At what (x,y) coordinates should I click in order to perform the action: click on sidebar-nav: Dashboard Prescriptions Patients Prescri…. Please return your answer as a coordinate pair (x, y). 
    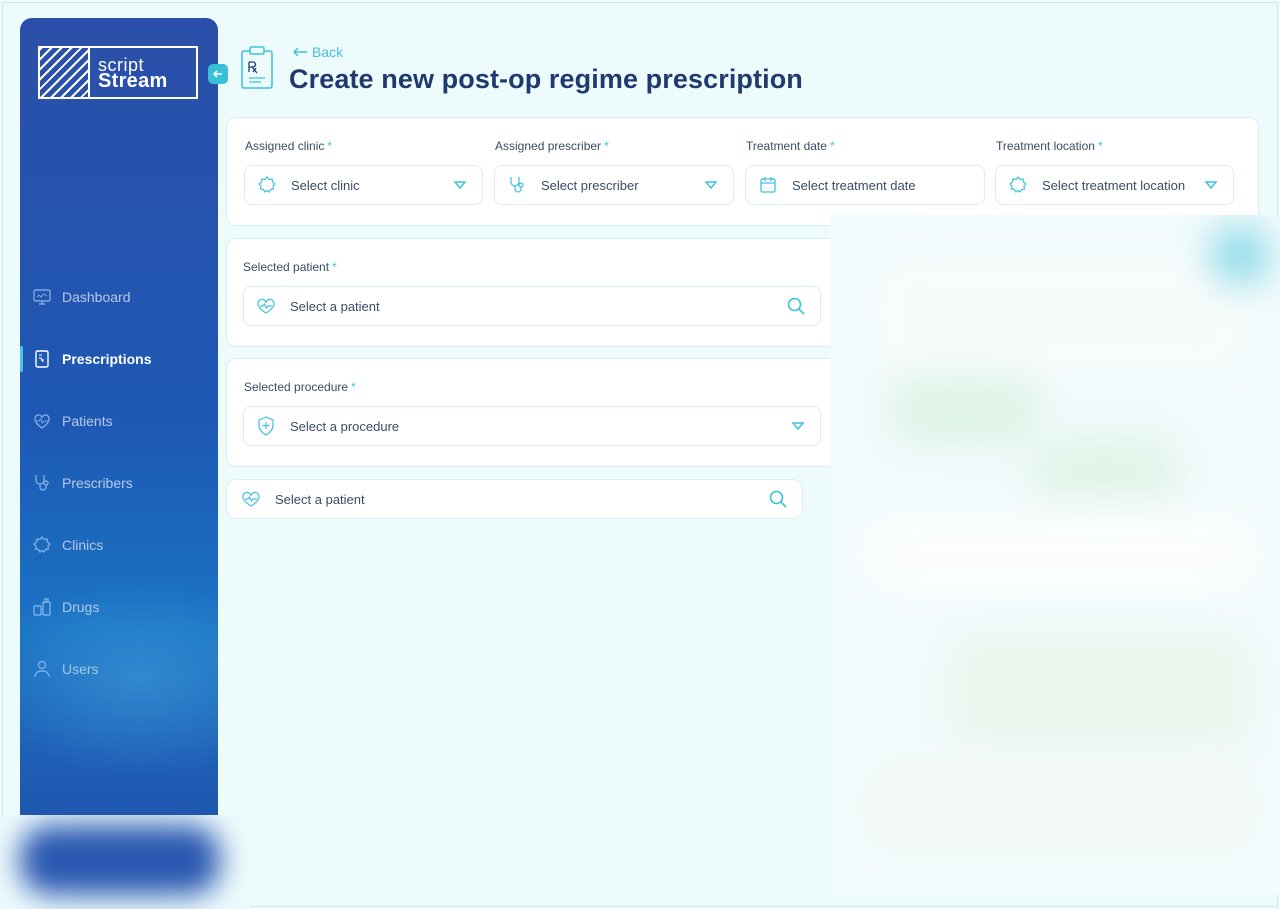
    Looking at the image, I should click on (119, 483).